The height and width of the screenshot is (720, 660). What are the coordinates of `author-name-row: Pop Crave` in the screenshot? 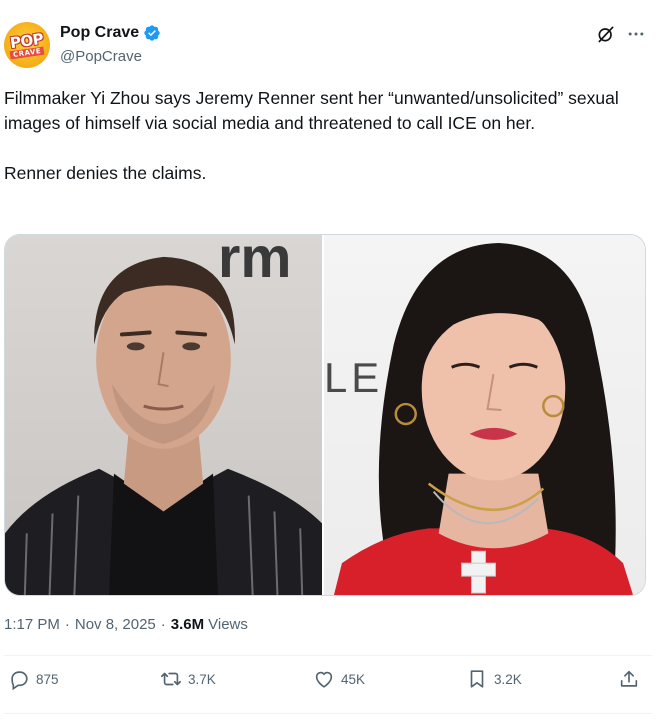 It's located at (110, 33).